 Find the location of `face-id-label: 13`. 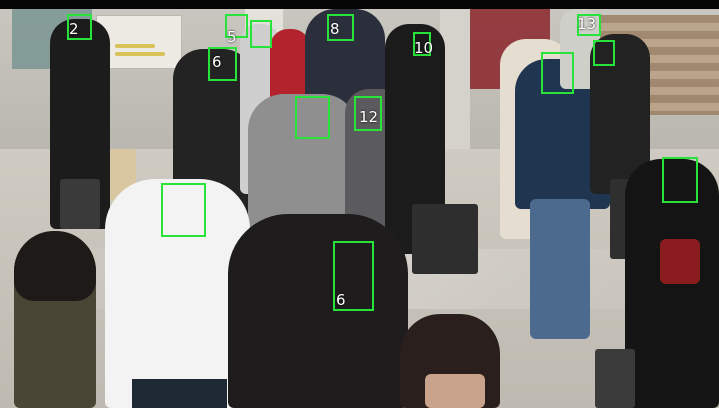

face-id-label: 13 is located at coordinates (587, 24).